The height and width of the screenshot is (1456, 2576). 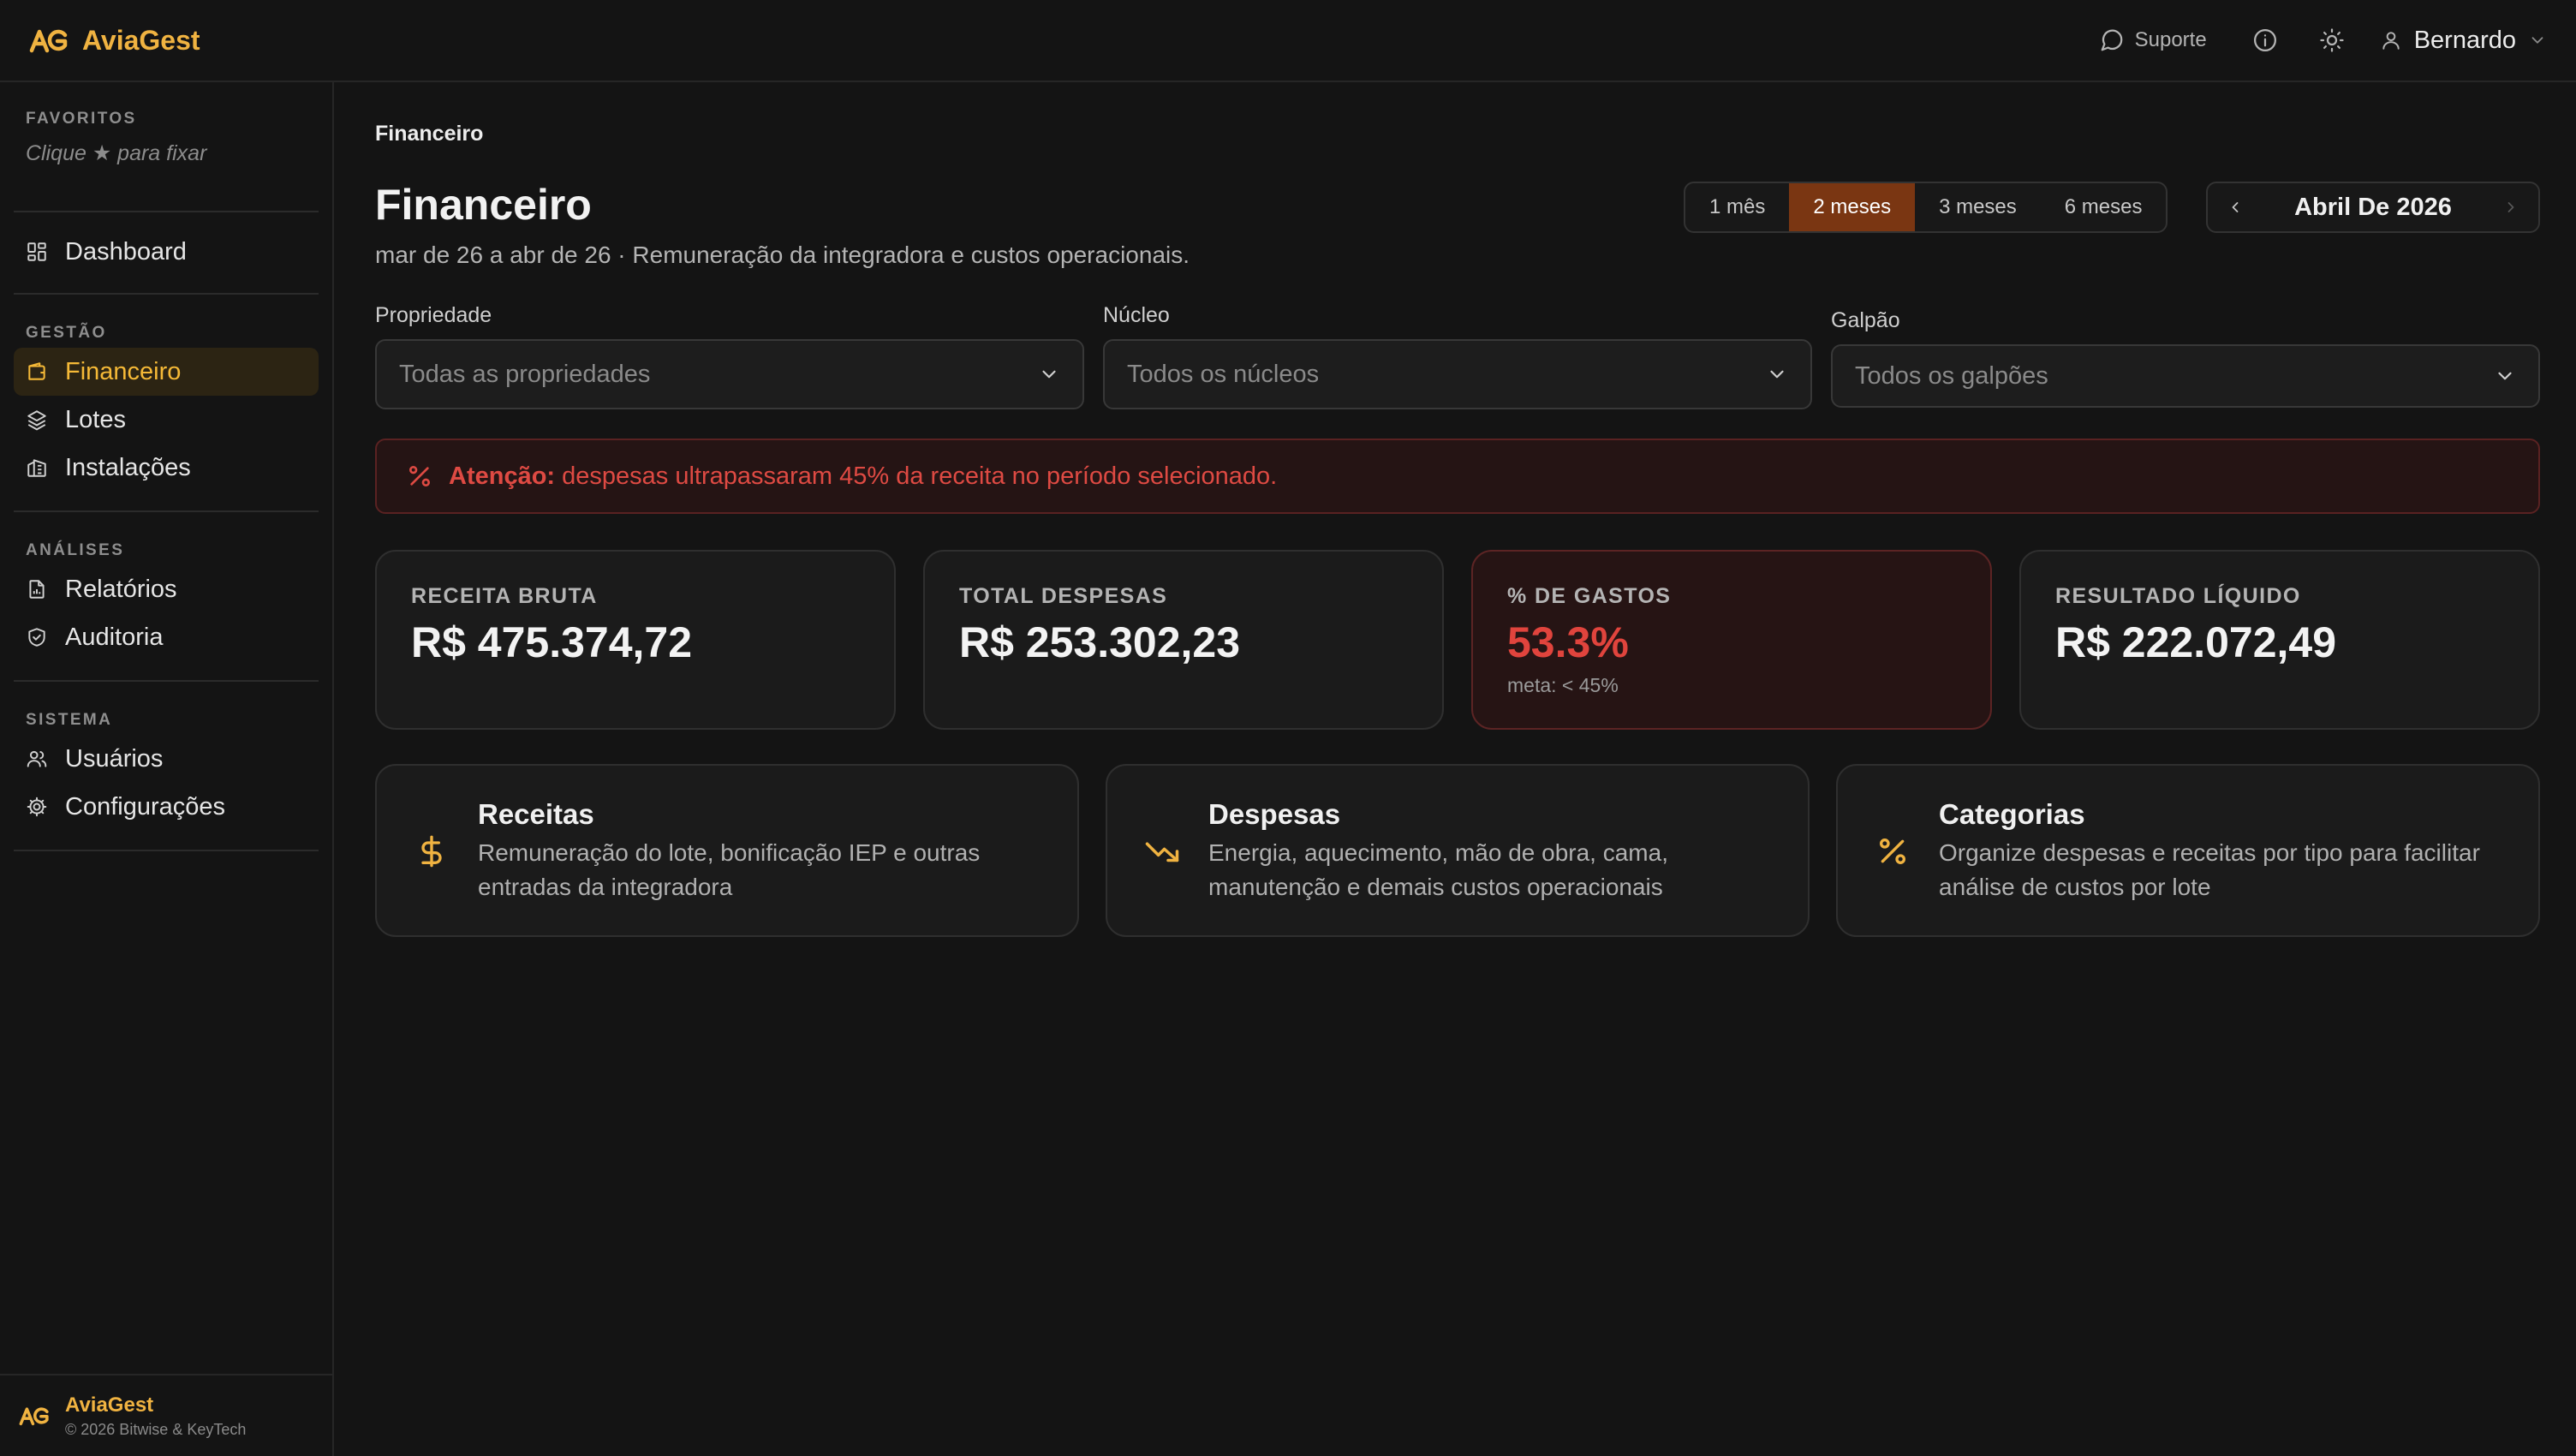 I want to click on sidebar-item-lotes: Lotes, so click(x=166, y=420).